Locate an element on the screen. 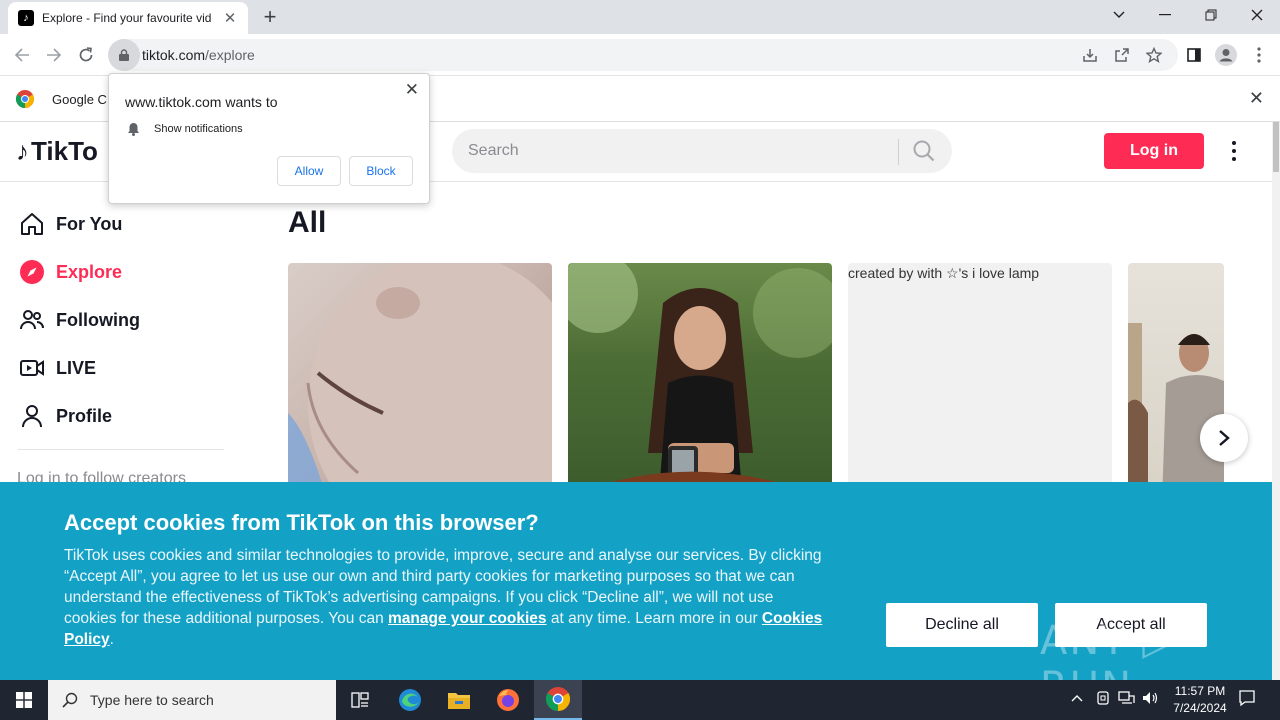  search-placeholder: Search is located at coordinates (493, 150).